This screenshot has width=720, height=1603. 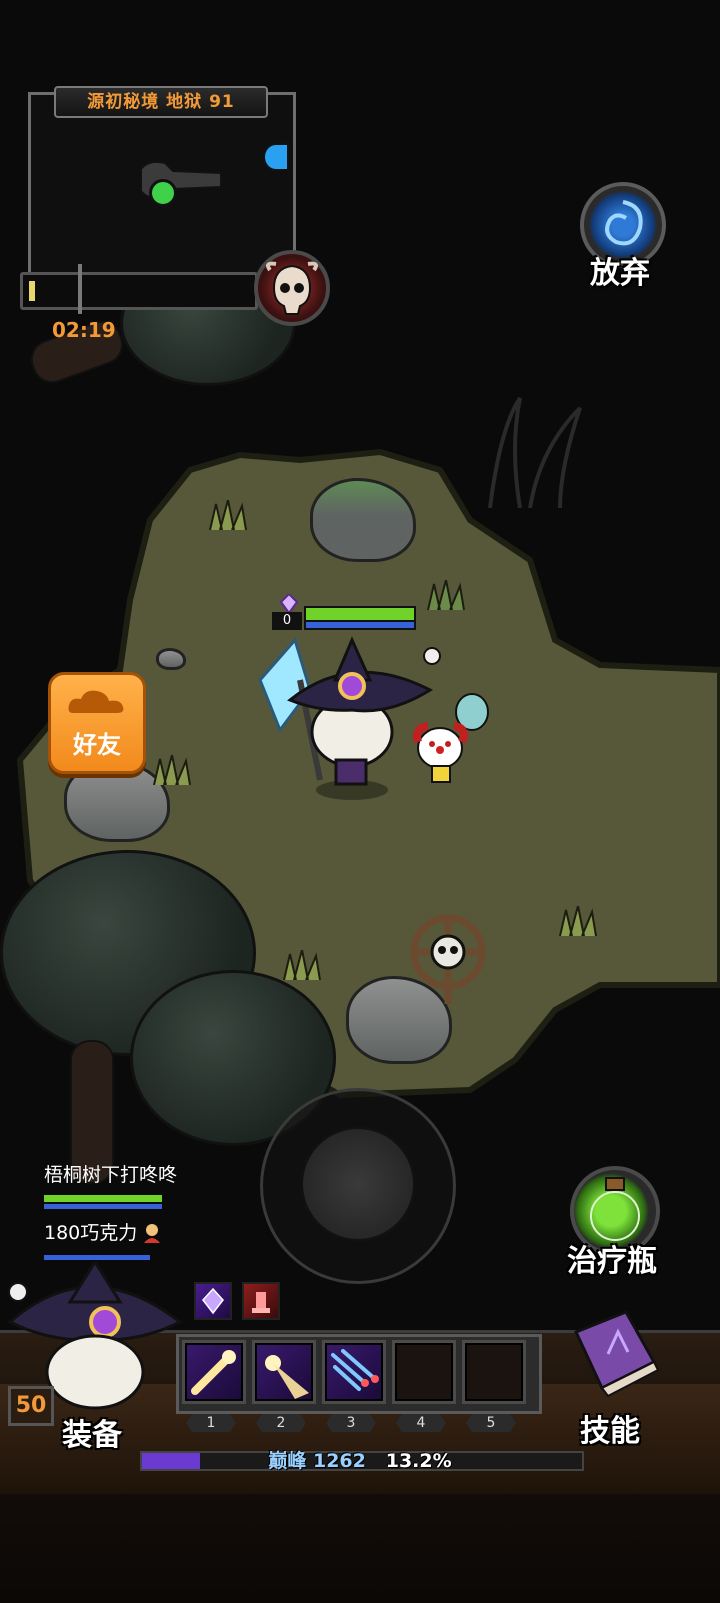 I want to click on joystick-knob, so click(x=358, y=1184).